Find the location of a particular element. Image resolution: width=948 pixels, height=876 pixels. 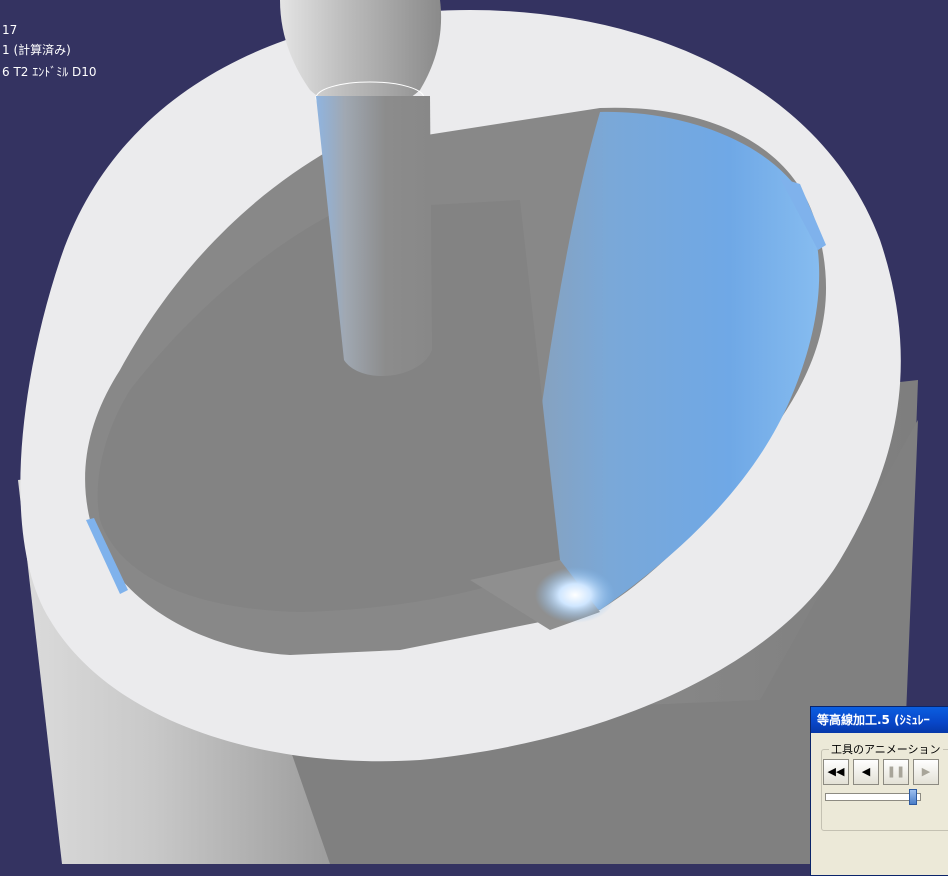

tool-contact-highlight is located at coordinates (575, 595).